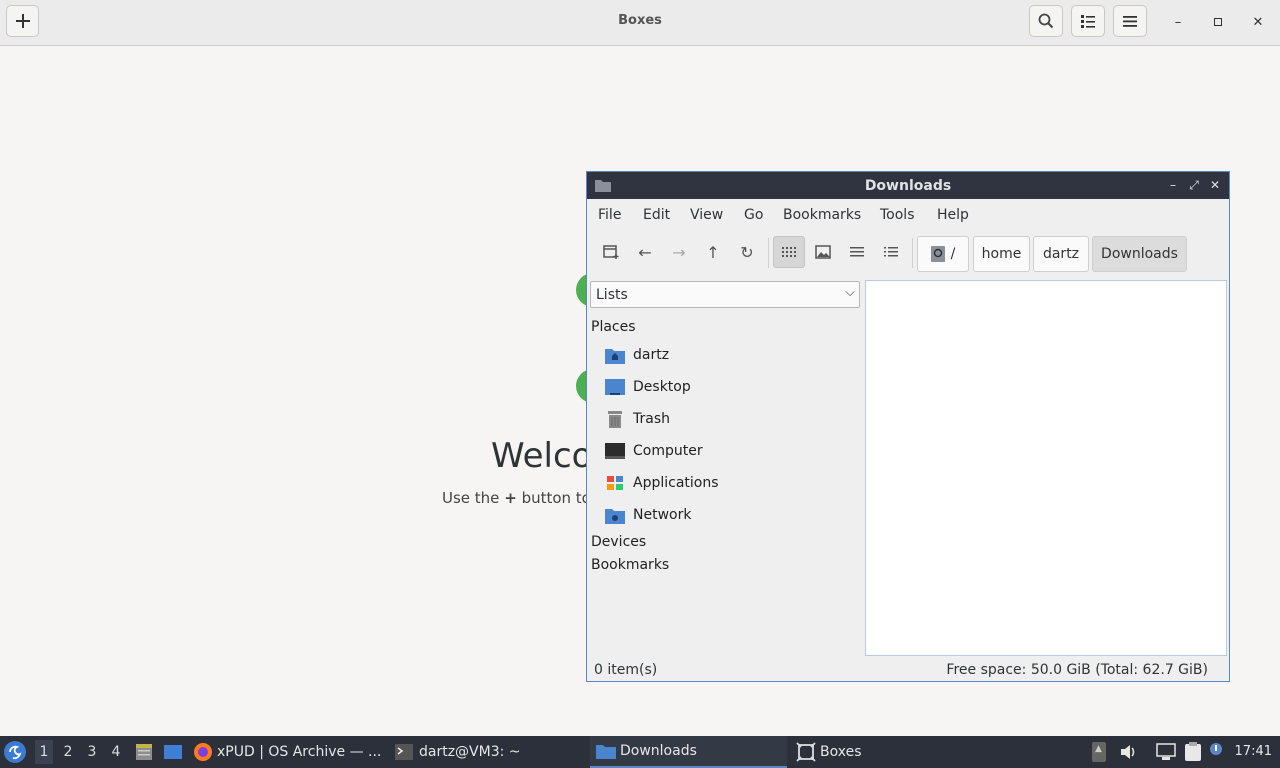 The image size is (1280, 768). What do you see at coordinates (1216, 749) in the screenshot?
I see `info-icon` at bounding box center [1216, 749].